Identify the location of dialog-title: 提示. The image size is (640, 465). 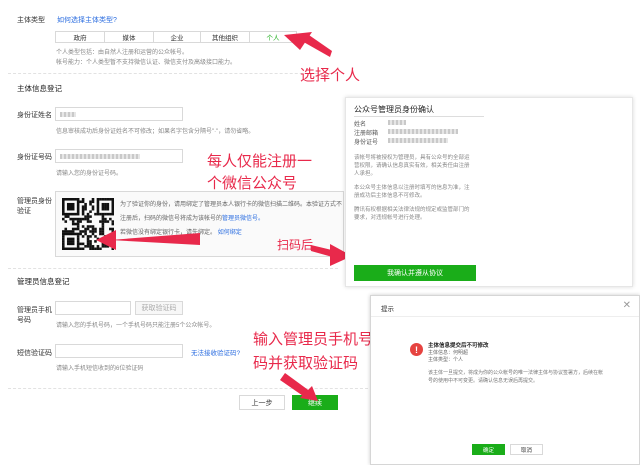
(387, 309).